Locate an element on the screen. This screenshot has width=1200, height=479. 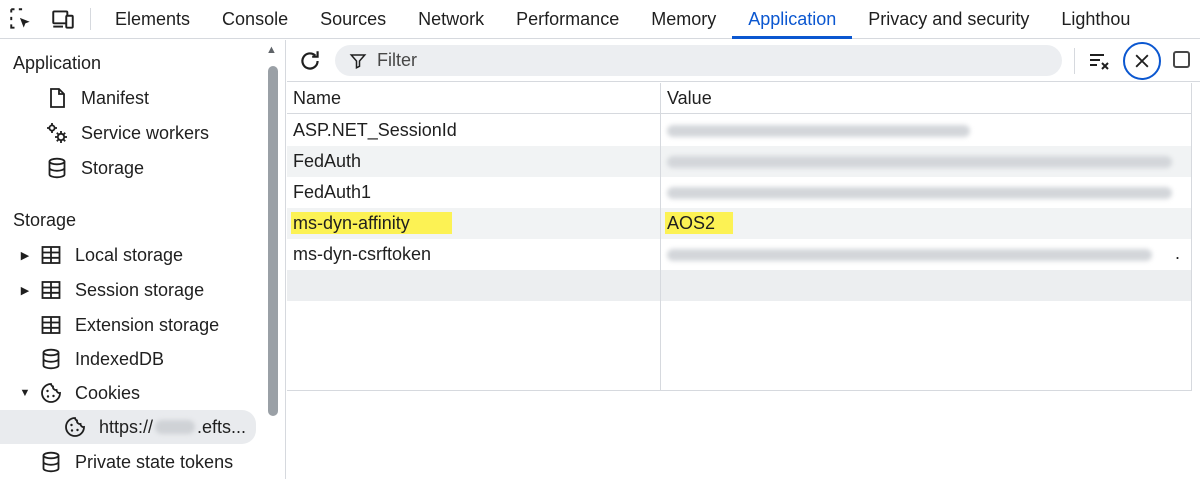
sidebar-item-manifest: Manifest is located at coordinates (140, 98).